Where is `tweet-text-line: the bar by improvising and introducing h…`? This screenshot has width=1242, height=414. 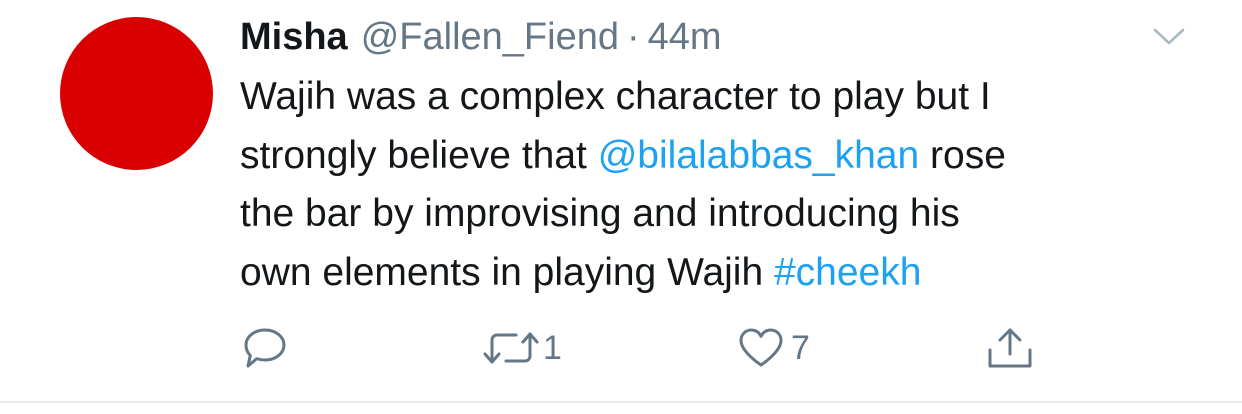 tweet-text-line: the bar by improvising and introducing h… is located at coordinates (600, 213).